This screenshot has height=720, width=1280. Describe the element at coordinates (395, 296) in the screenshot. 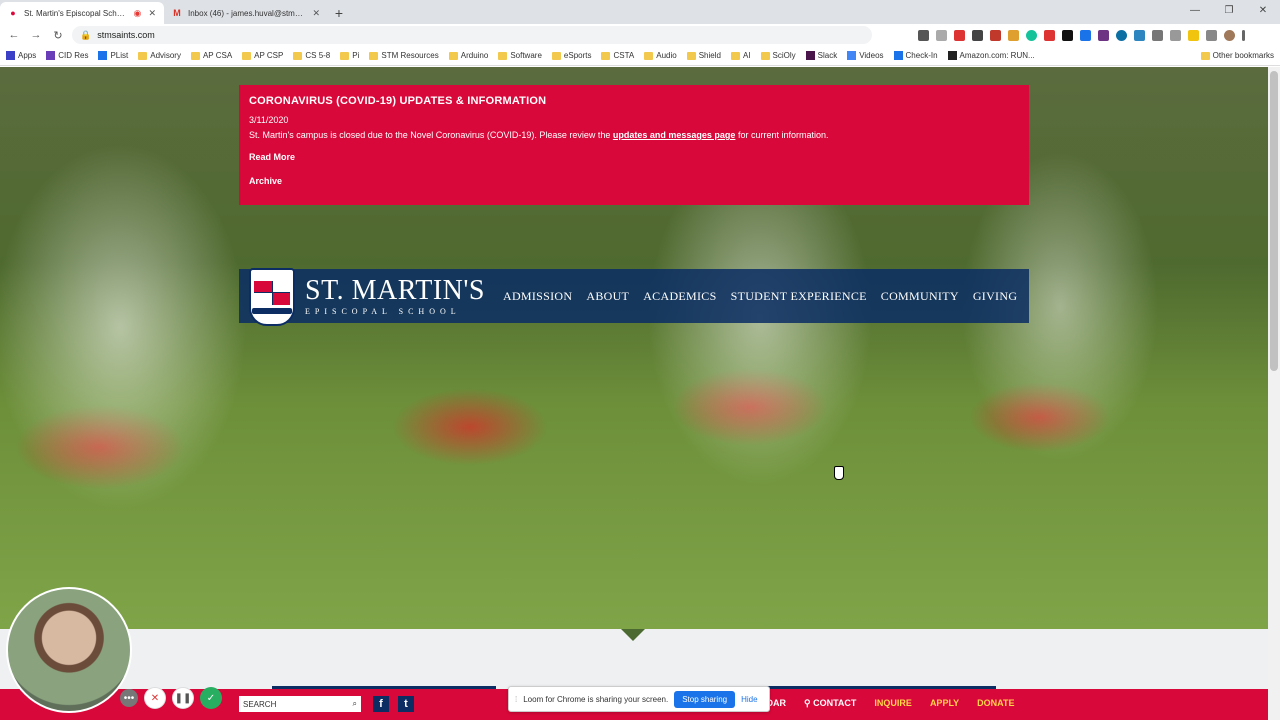

I see `brand-wordmark: ST. MARTIN'S EPISCOPAL SCHOOL` at that location.